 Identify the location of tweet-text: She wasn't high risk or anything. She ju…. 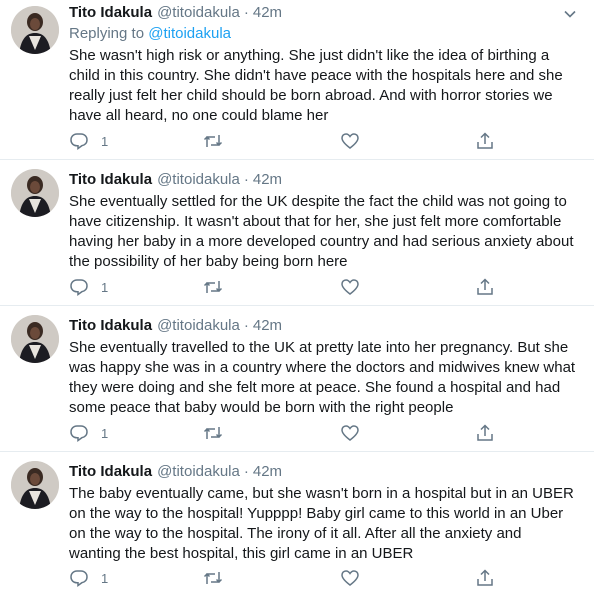
(316, 85).